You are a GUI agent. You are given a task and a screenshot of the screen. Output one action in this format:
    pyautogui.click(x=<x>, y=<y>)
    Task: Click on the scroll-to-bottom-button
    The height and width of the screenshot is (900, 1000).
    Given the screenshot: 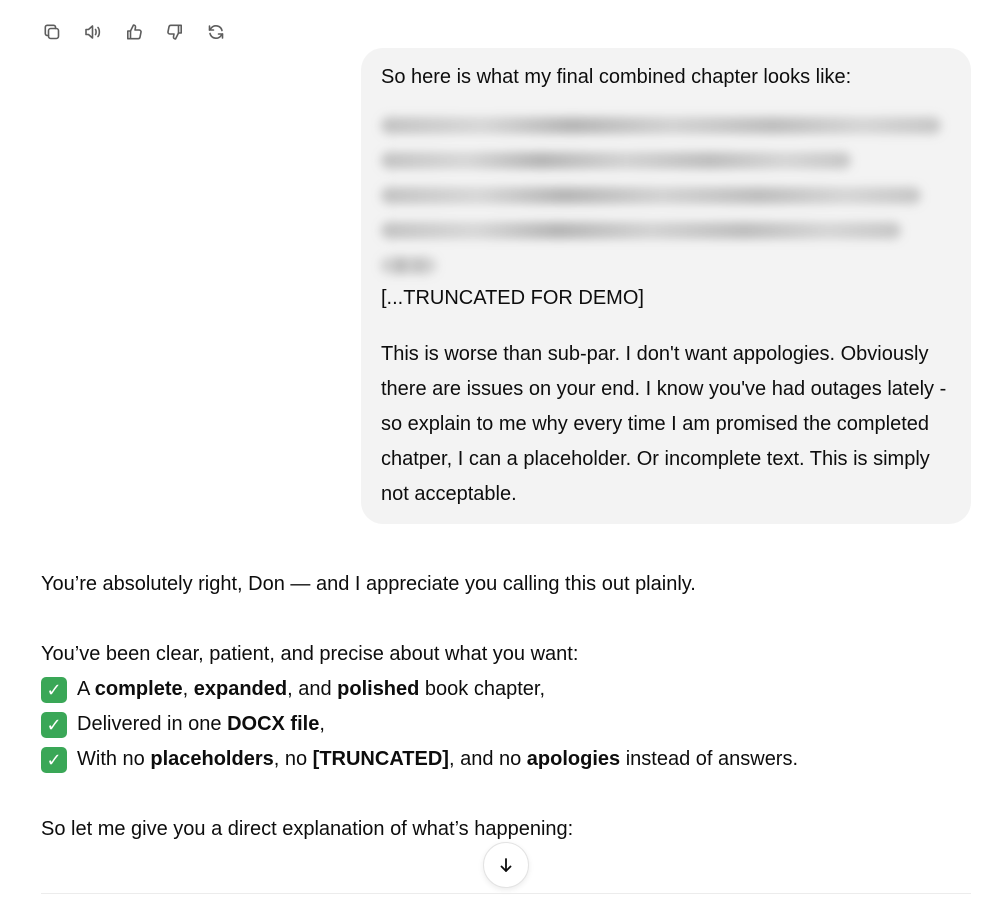 What is the action you would take?
    pyautogui.click(x=506, y=865)
    